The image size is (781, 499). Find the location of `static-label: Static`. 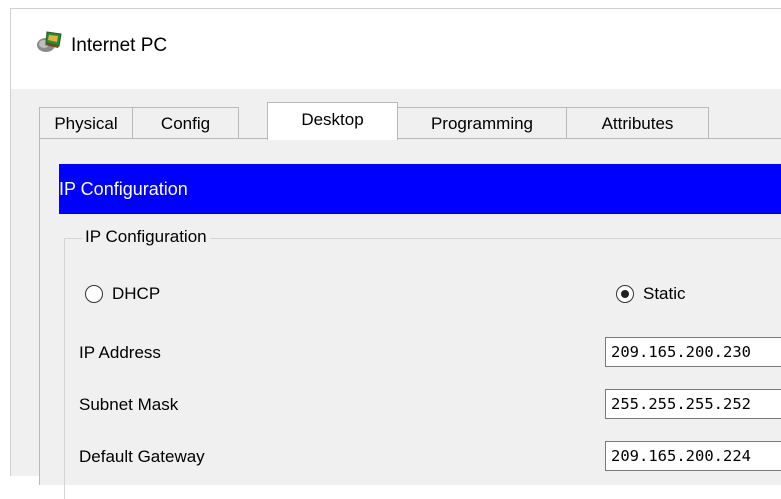

static-label: Static is located at coordinates (664, 294).